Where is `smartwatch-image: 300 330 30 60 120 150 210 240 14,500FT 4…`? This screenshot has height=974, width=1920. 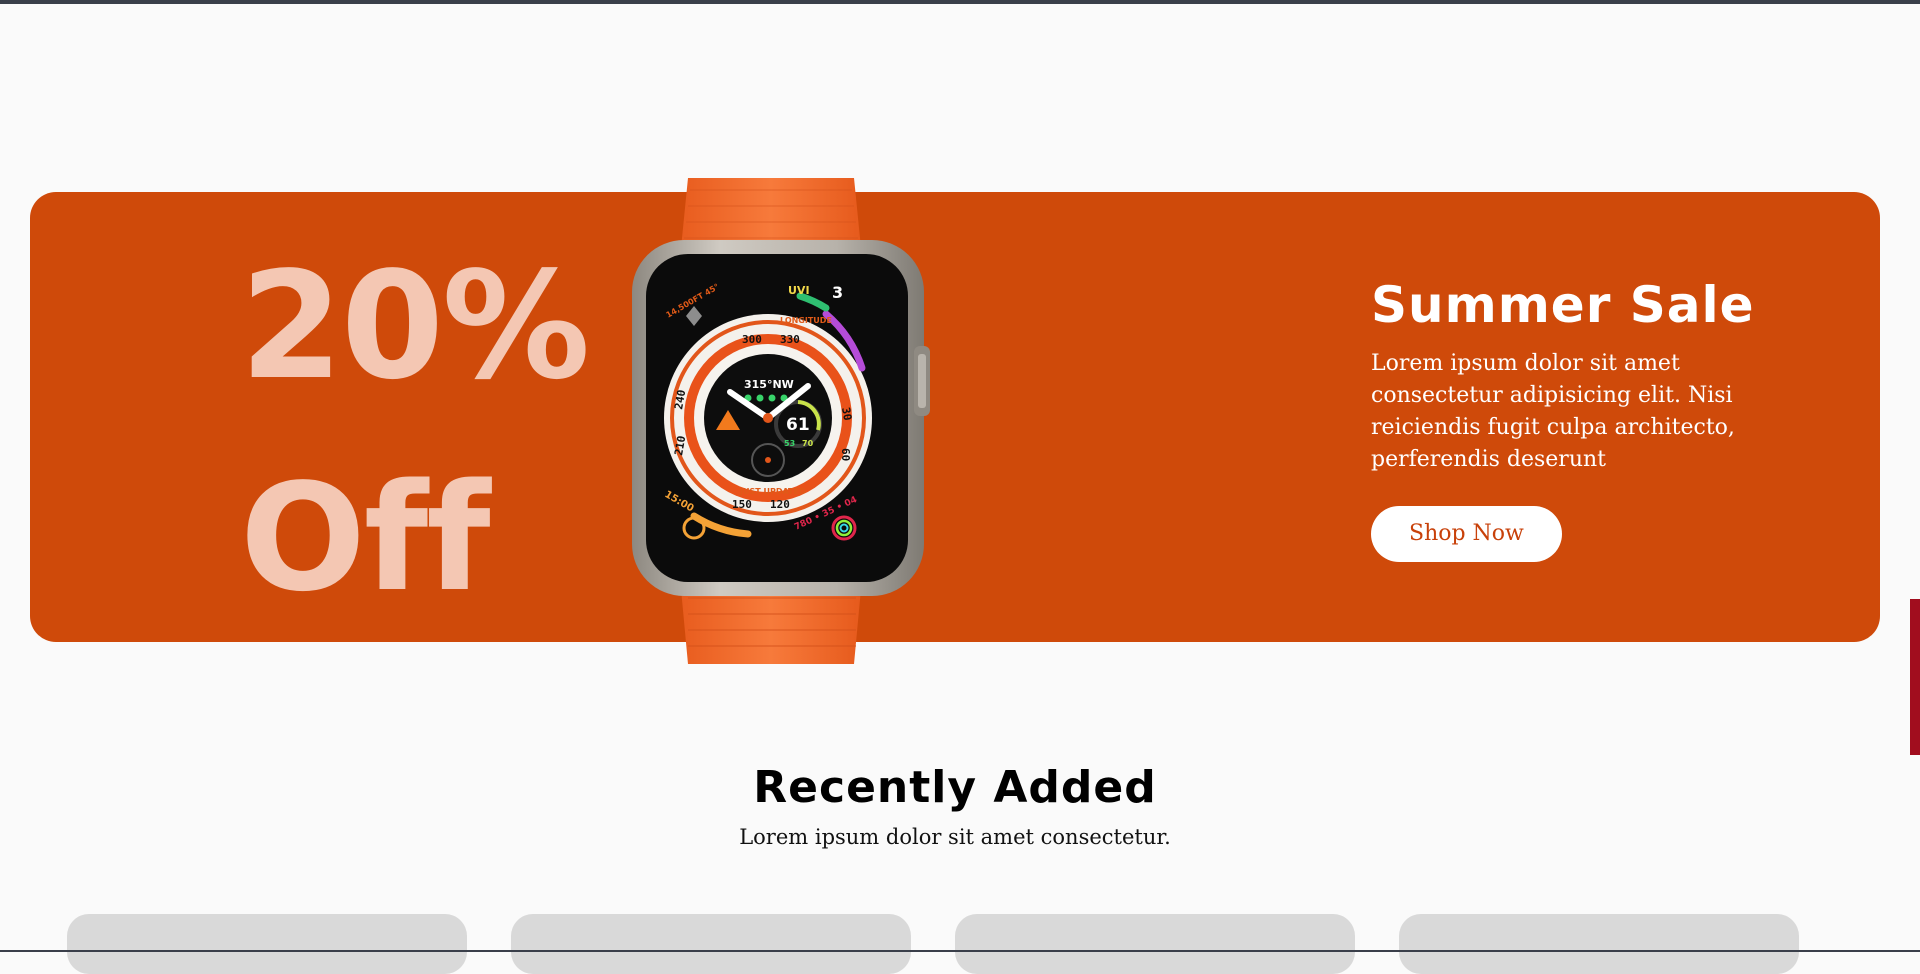 smartwatch-image: 300 330 30 60 120 150 210 240 14,500FT 4… is located at coordinates (780, 421).